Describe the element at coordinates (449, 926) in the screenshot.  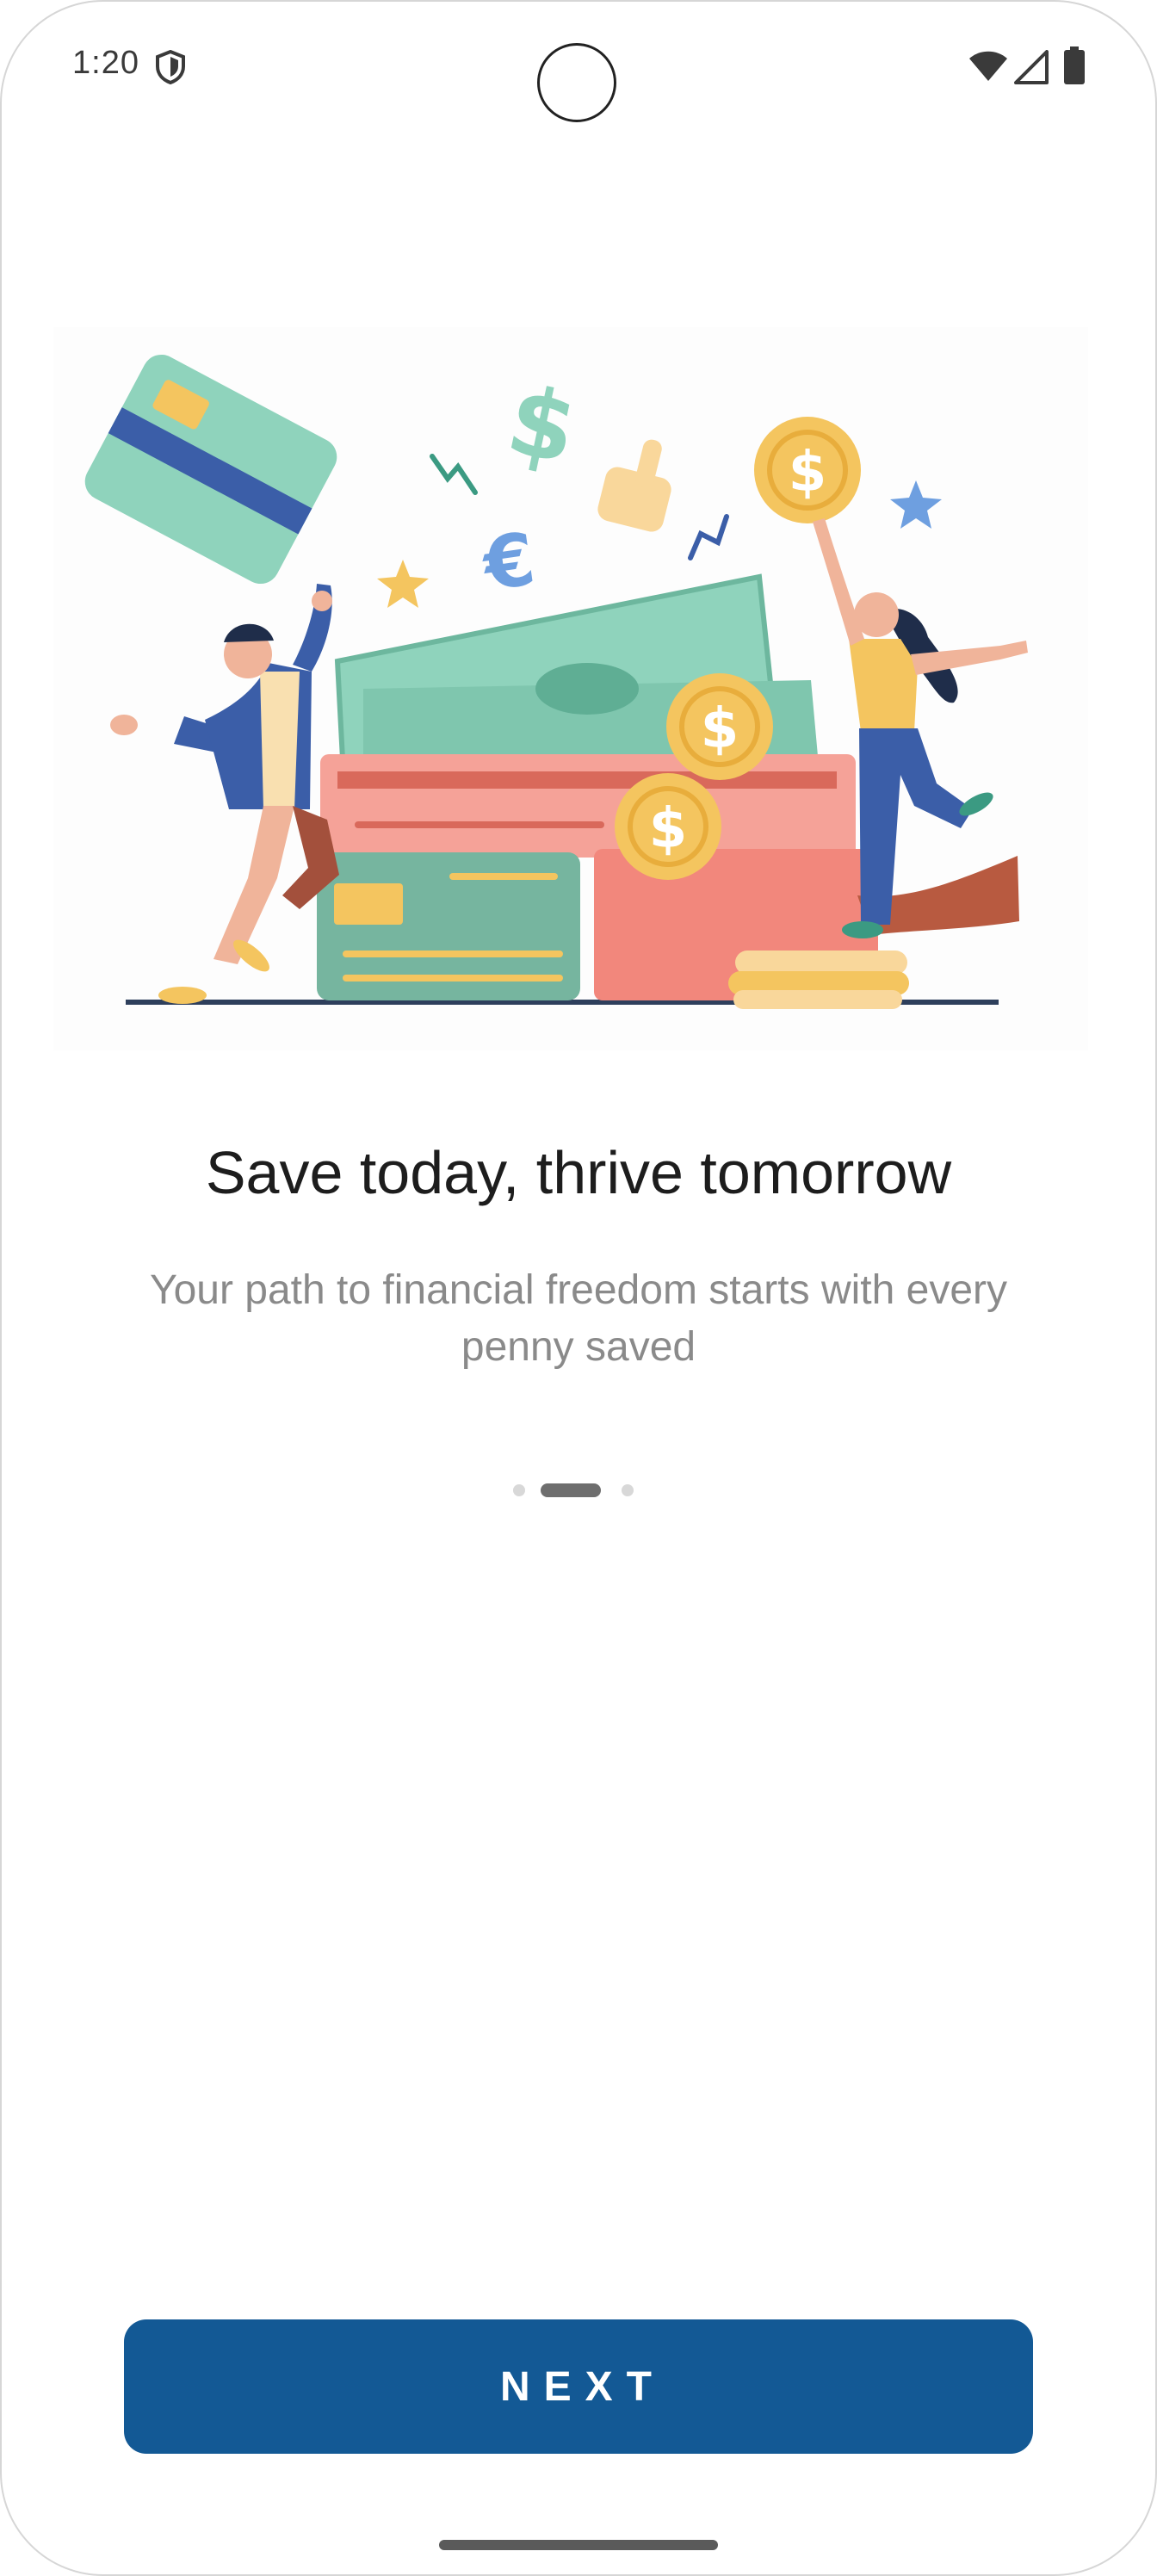
I see `card-front-icon` at that location.